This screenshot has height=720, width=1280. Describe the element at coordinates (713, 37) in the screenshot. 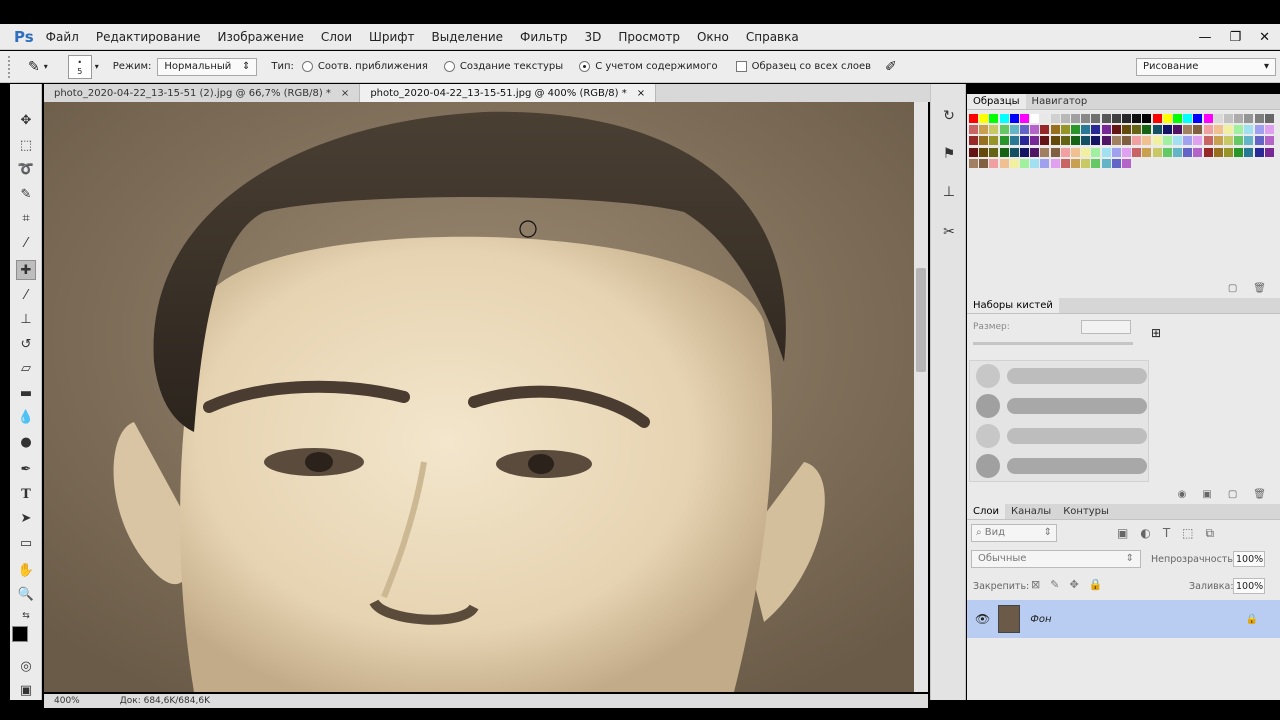

I see `menu-window: Окно` at that location.